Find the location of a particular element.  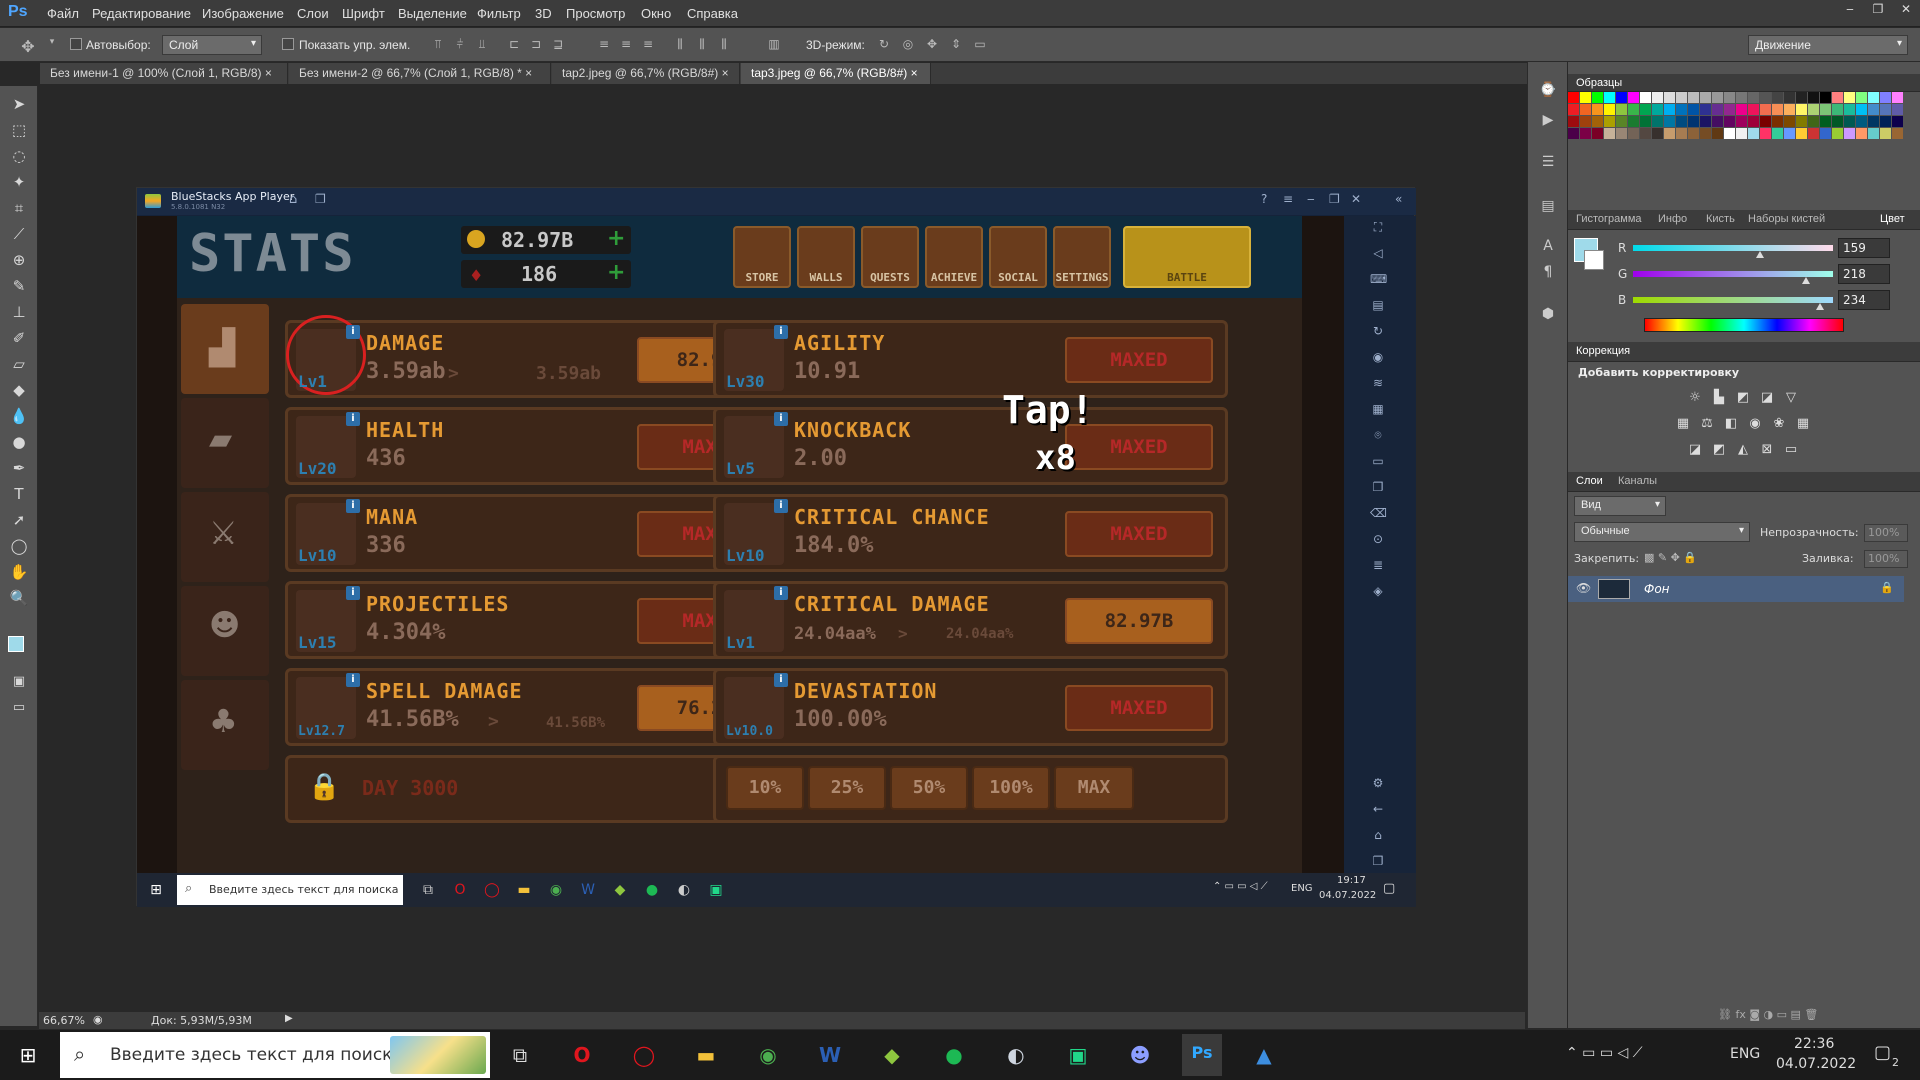

macro-icon: ◉ is located at coordinates (1378, 358).